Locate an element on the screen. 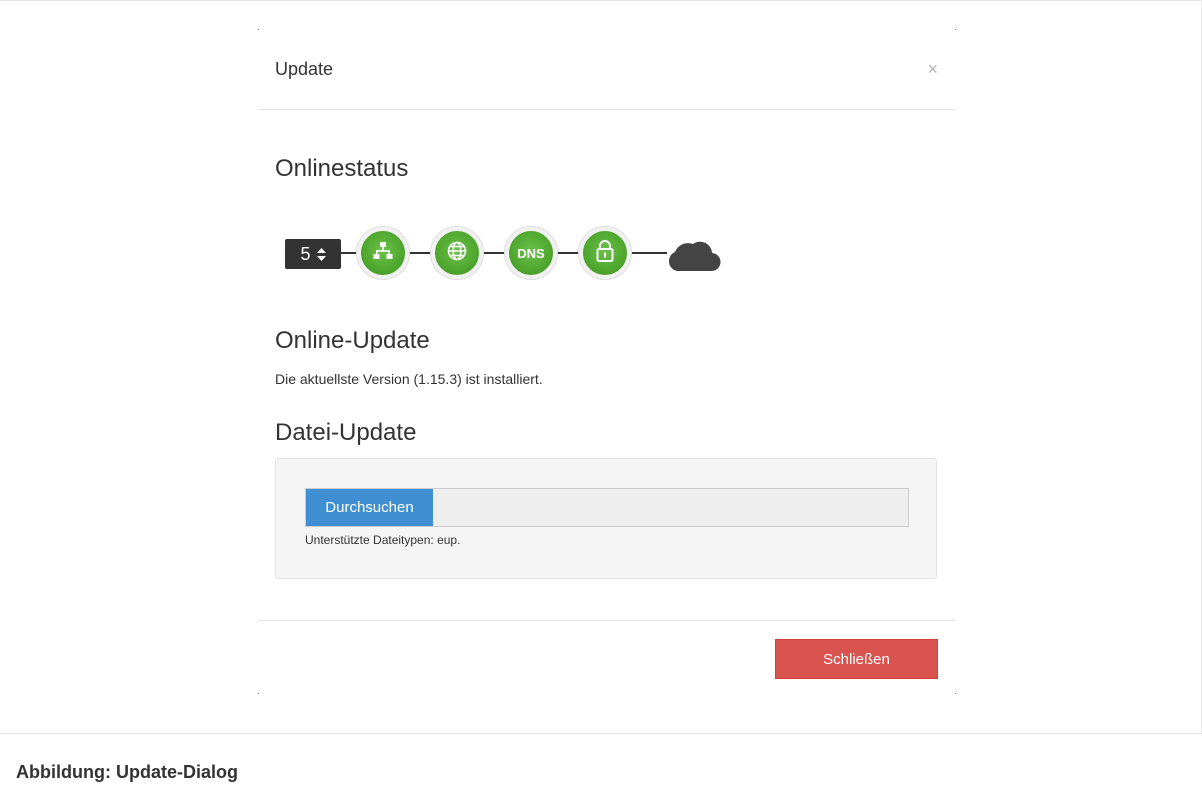  network-icon is located at coordinates (383, 253).